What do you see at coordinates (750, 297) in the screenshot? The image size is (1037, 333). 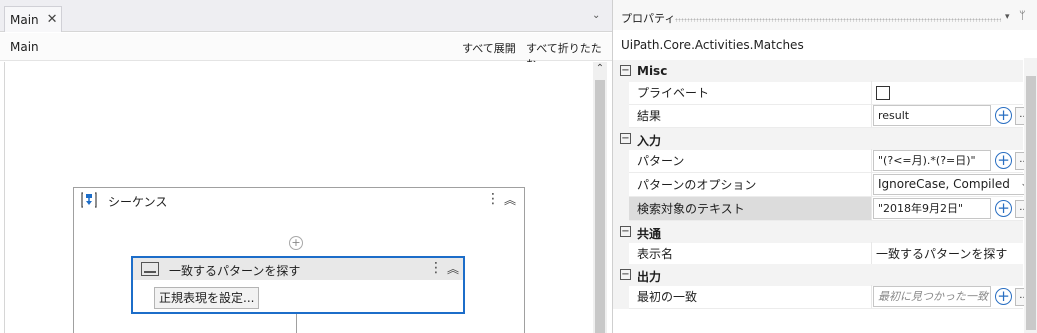 I see `property-name: 最初の一致` at bounding box center [750, 297].